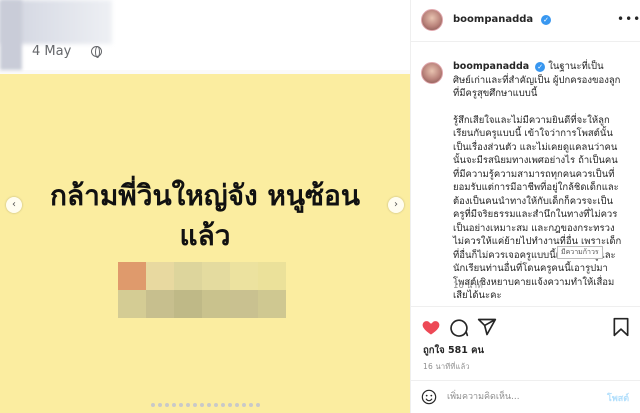  Describe the element at coordinates (522, 397) in the screenshot. I see `comment-input` at that location.